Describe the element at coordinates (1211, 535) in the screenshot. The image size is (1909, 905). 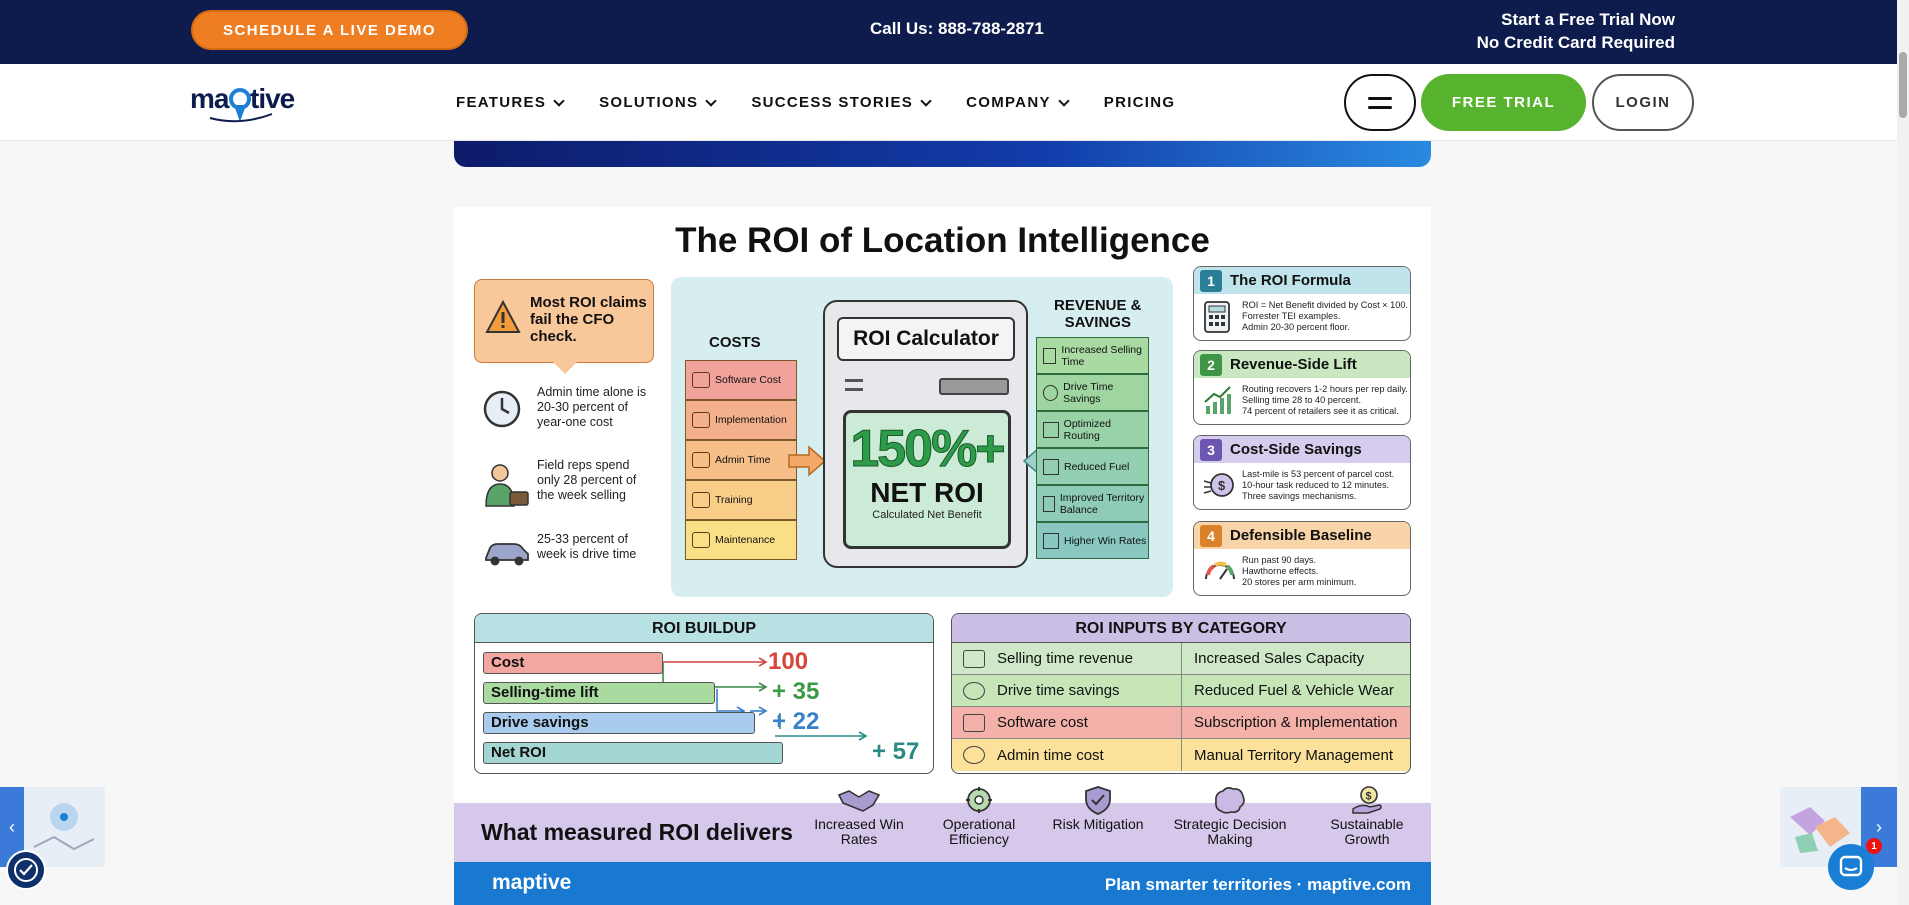
I see `card-number: 4` at that location.